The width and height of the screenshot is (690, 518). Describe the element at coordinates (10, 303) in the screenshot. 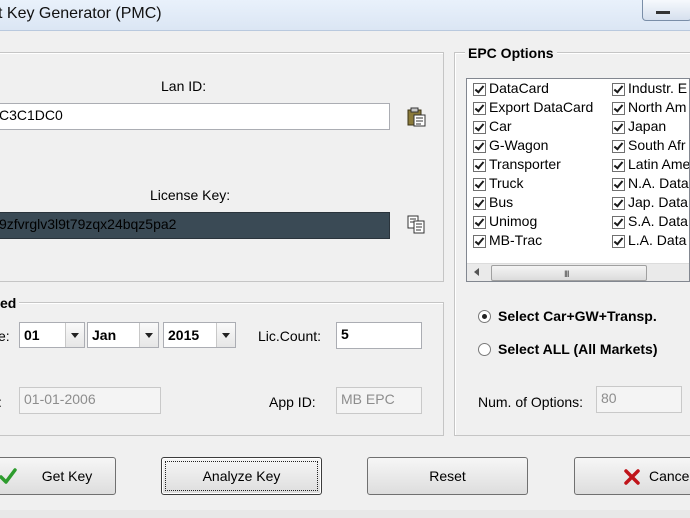

I see `date-group-legend: ed` at that location.